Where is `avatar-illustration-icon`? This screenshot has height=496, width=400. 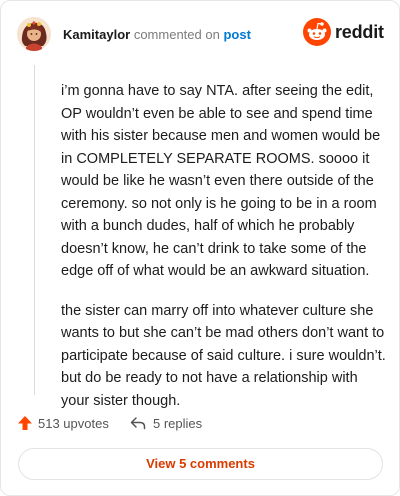 avatar-illustration-icon is located at coordinates (34, 34).